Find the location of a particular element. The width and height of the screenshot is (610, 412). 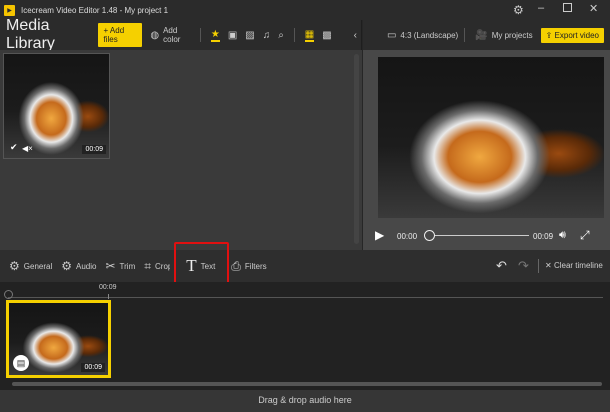

timeline-scrollbar is located at coordinates (307, 384).